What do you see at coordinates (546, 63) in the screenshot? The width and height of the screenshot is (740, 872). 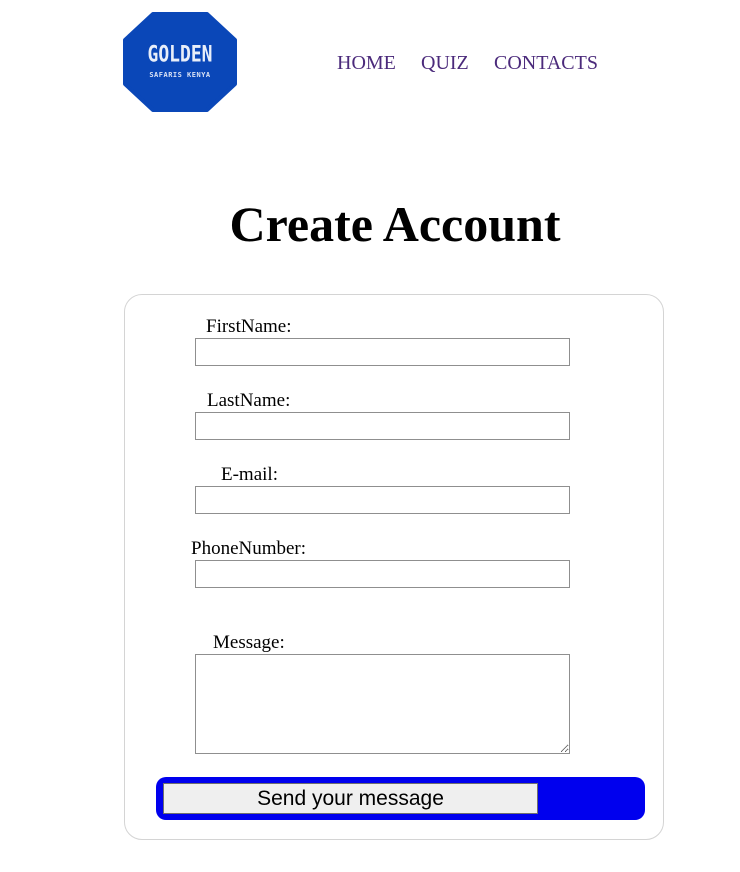 I see `nav-link-contacts: CONTACTS` at bounding box center [546, 63].